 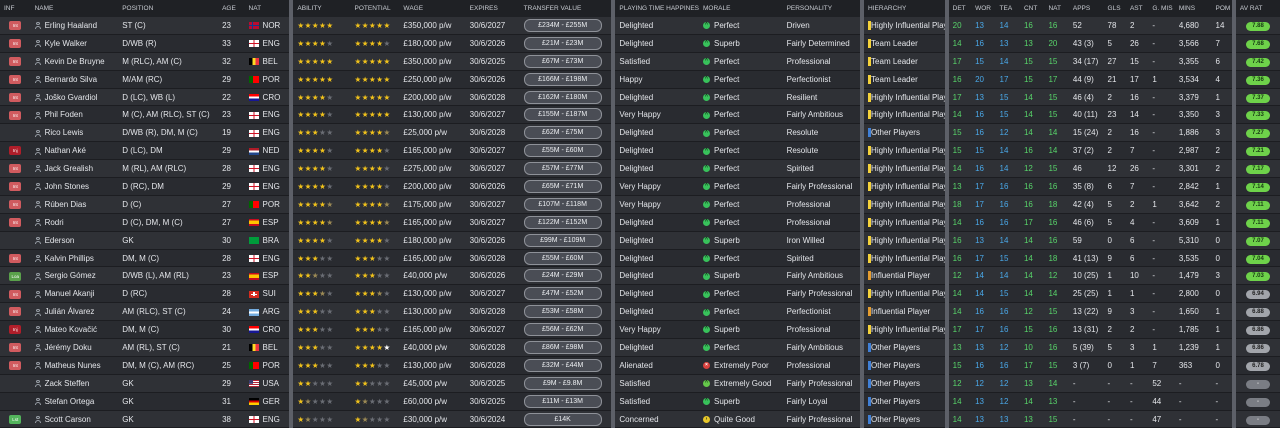 I want to click on player-name: Manuel Akanji, so click(x=70, y=293).